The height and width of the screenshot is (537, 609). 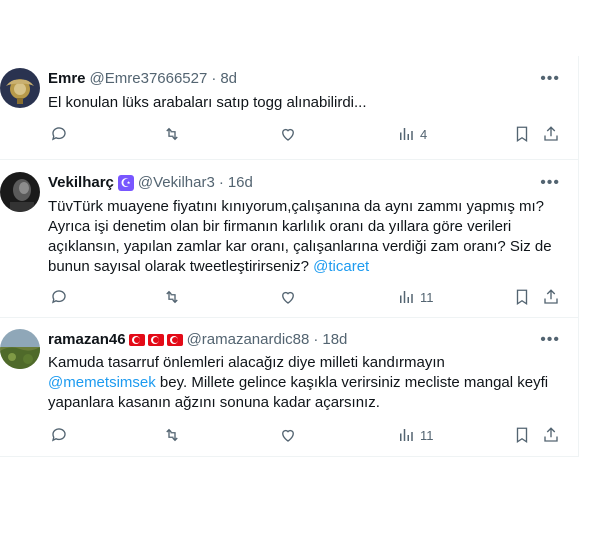 I want to click on views-button: 4, so click(x=412, y=134).